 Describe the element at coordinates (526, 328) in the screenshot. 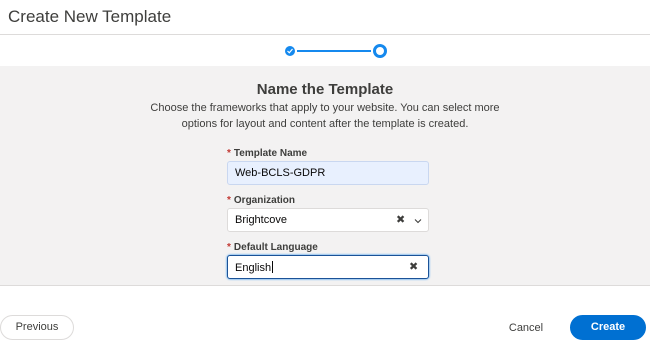

I see `cancel-button: Cancel` at that location.